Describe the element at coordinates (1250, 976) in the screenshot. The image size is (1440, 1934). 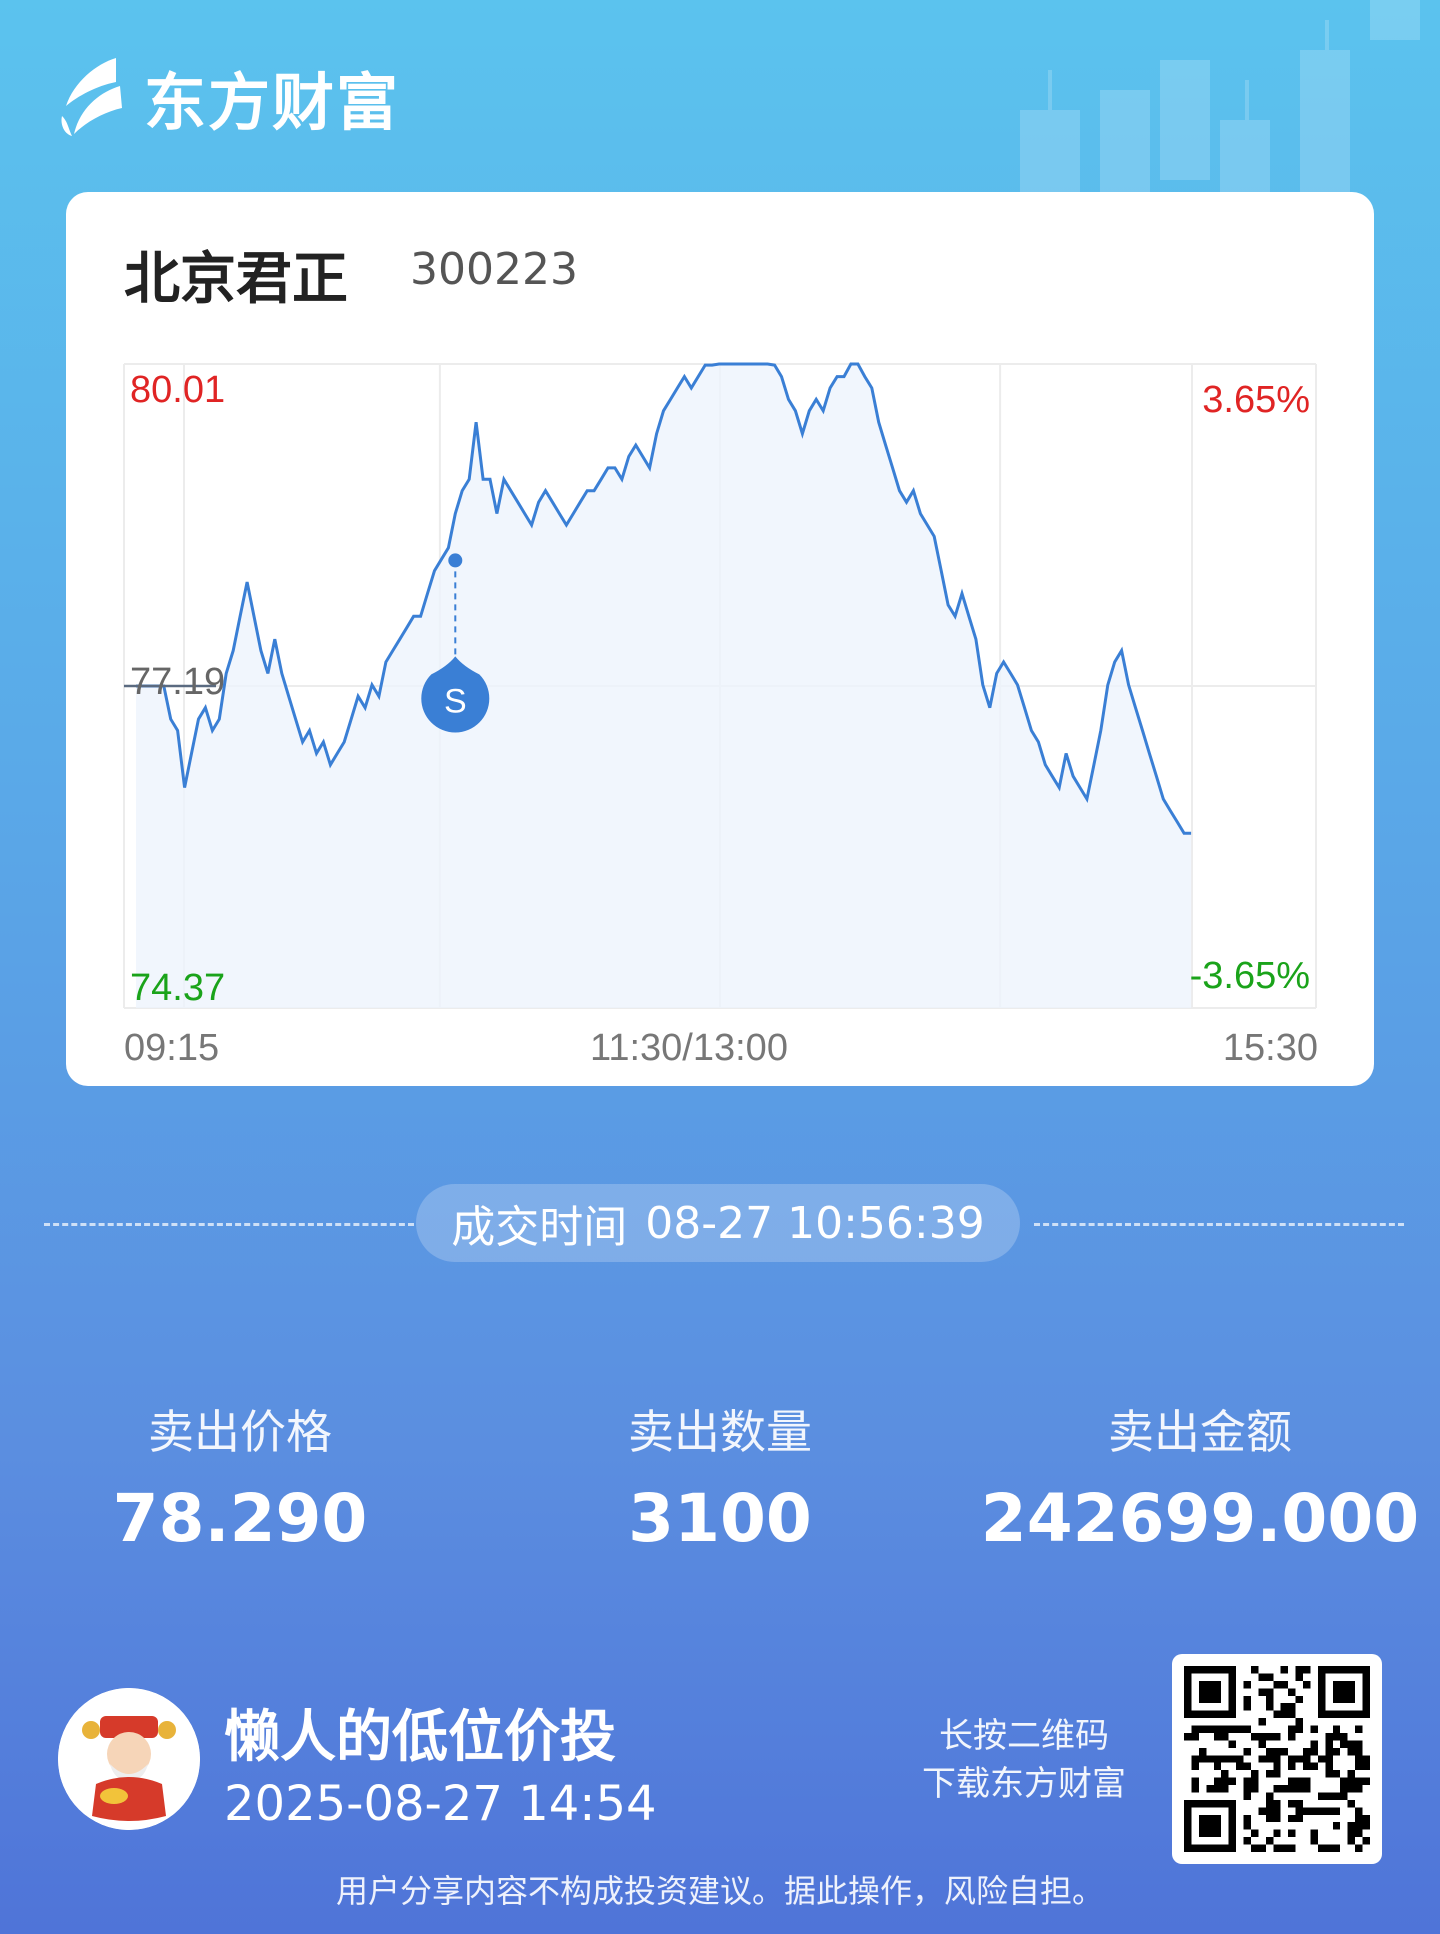
I see `y-axis-right-low-label: -3.65%` at that location.